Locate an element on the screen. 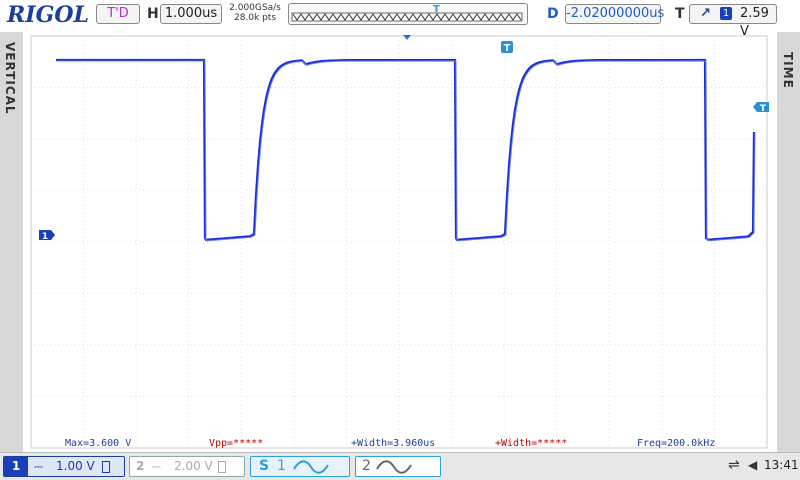 The width and height of the screenshot is (800, 480). channel1-button: 1 ⎓ 1.00 V is located at coordinates (64, 466).